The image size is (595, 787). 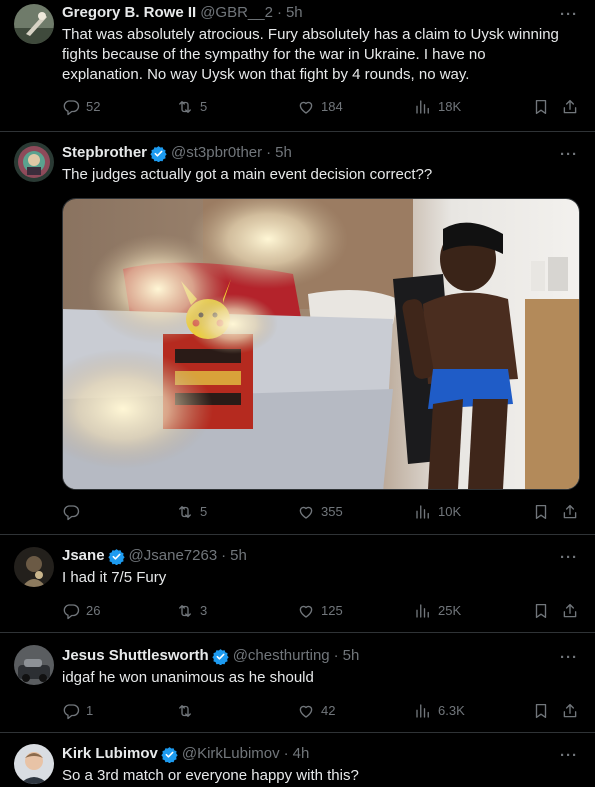 What do you see at coordinates (173, 556) in the screenshot?
I see `user-handle: @Jsane7263` at bounding box center [173, 556].